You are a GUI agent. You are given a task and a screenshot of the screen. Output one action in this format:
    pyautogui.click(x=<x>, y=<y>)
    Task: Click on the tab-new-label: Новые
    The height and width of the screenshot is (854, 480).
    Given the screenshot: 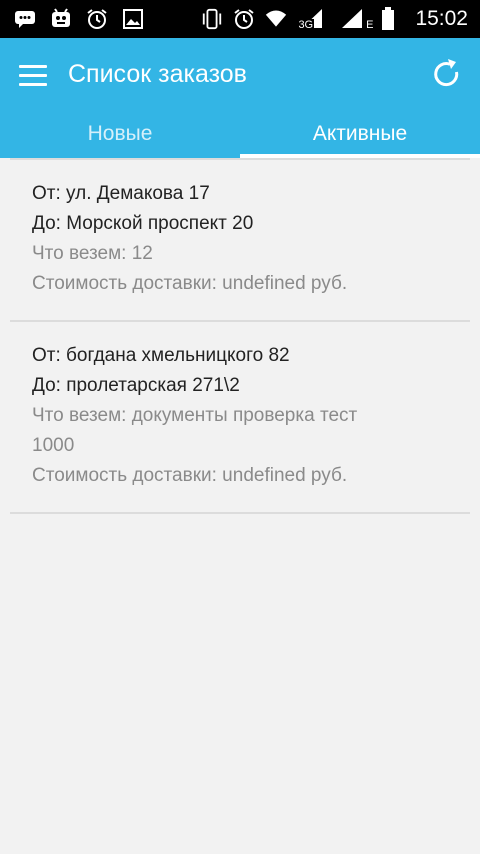 What is the action you would take?
    pyautogui.click(x=120, y=133)
    